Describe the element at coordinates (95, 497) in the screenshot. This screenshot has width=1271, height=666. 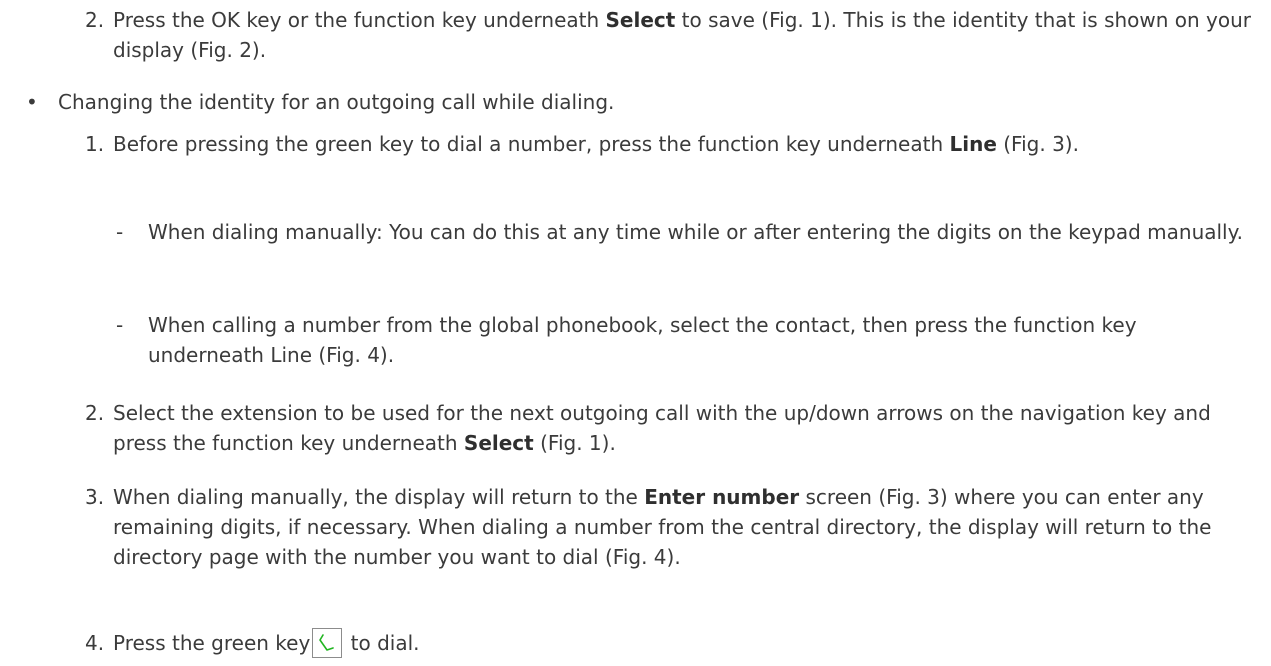
I see `step-number: 3.` at that location.